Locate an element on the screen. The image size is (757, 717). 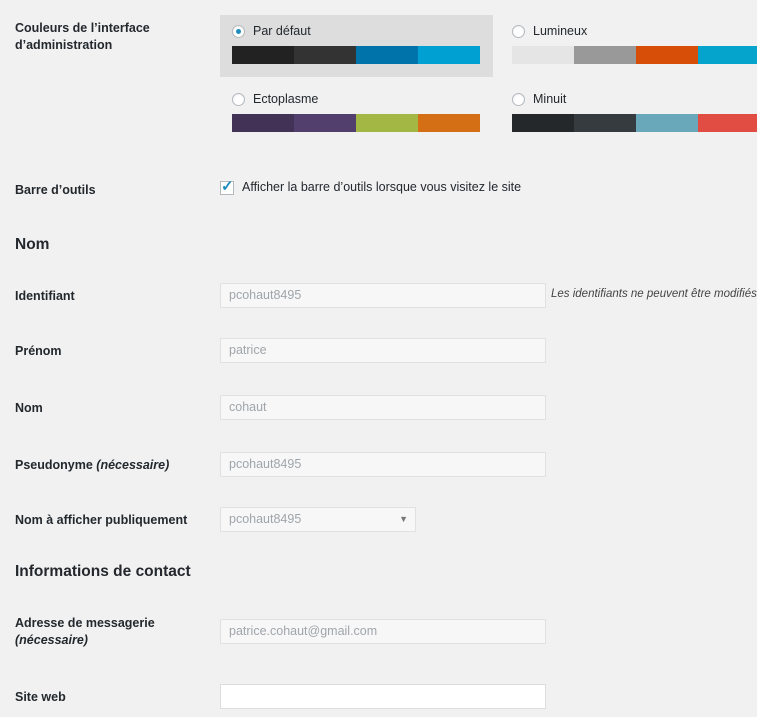
swatches-default is located at coordinates (356, 55).